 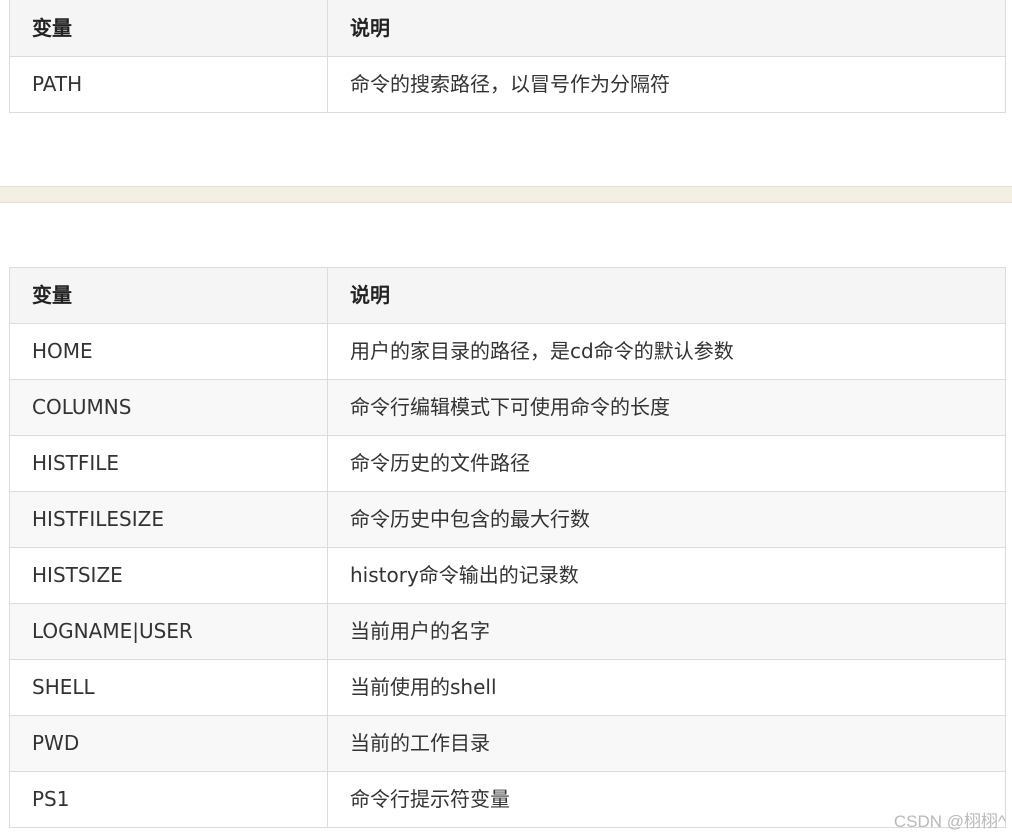 What do you see at coordinates (666, 575) in the screenshot?
I see `cell-description: history命令输出的记录数` at bounding box center [666, 575].